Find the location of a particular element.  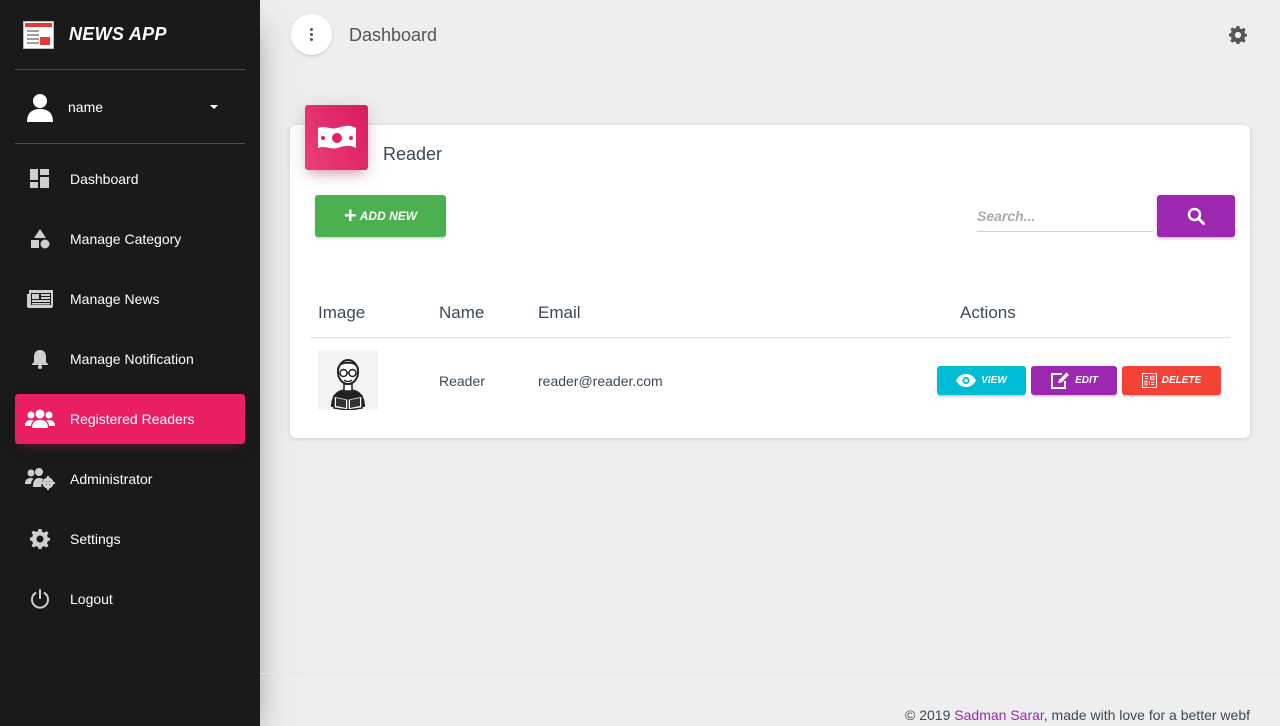

plus-icon: + is located at coordinates (350, 215).